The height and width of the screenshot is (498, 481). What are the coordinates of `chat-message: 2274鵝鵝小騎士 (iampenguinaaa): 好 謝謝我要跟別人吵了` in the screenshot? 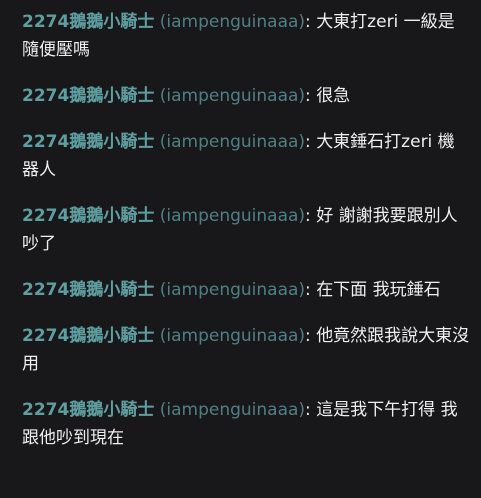 It's located at (246, 230).